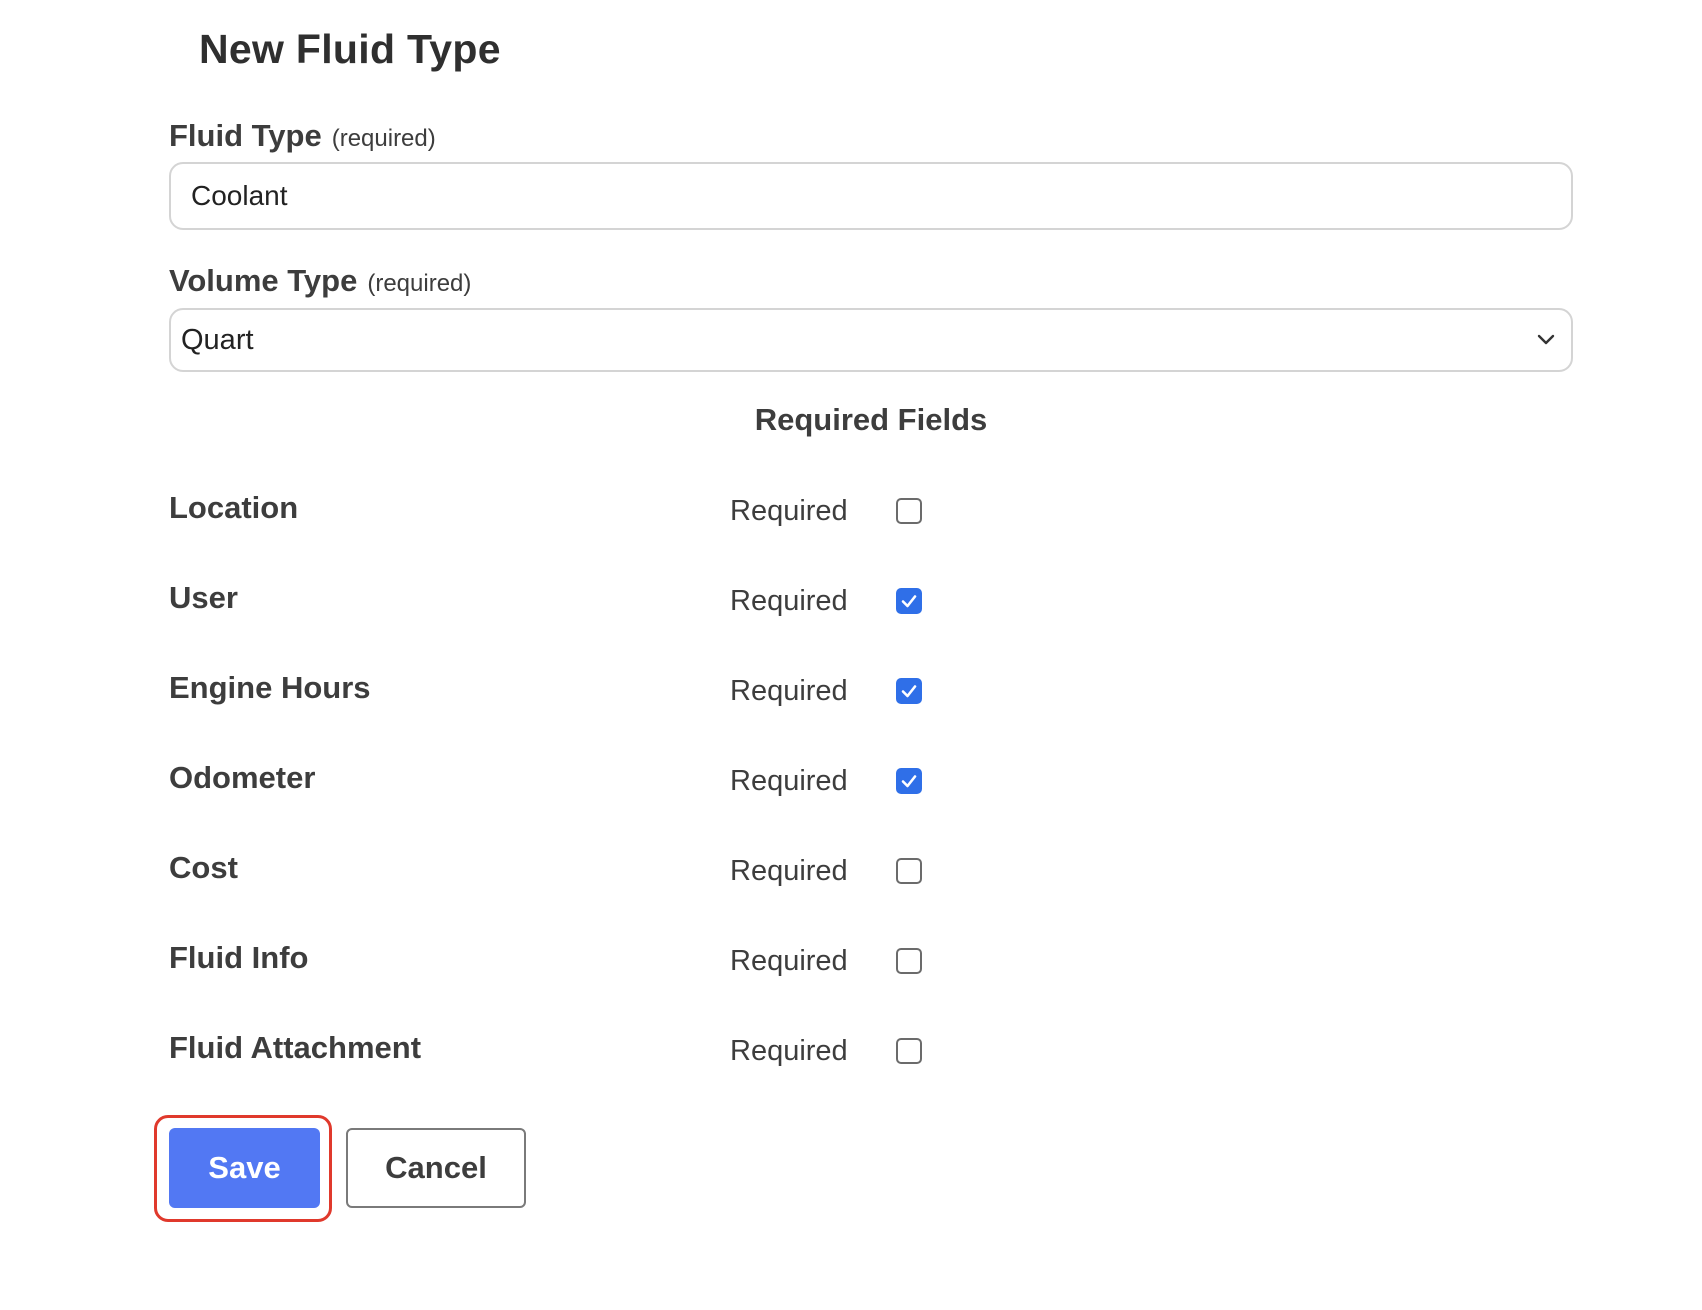 The width and height of the screenshot is (1702, 1310). What do you see at coordinates (909, 1051) in the screenshot?
I see `fluid-attachment-required-checkbox` at bounding box center [909, 1051].